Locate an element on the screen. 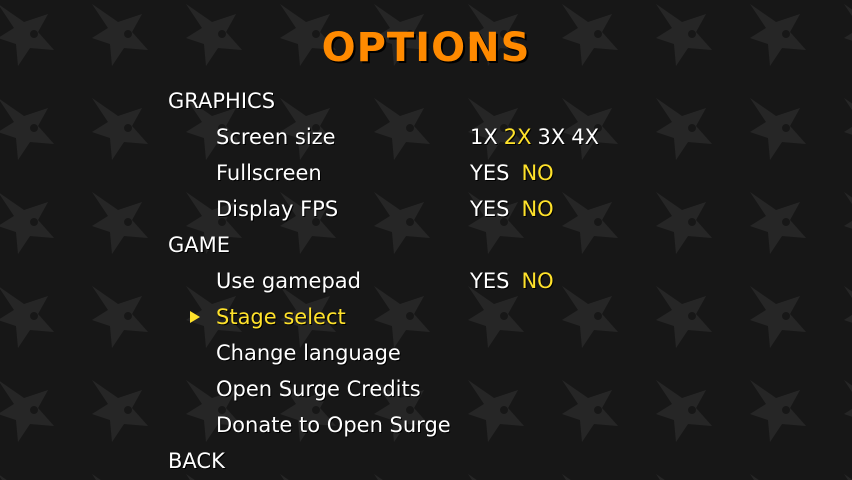  section-game: GAME is located at coordinates (199, 245).